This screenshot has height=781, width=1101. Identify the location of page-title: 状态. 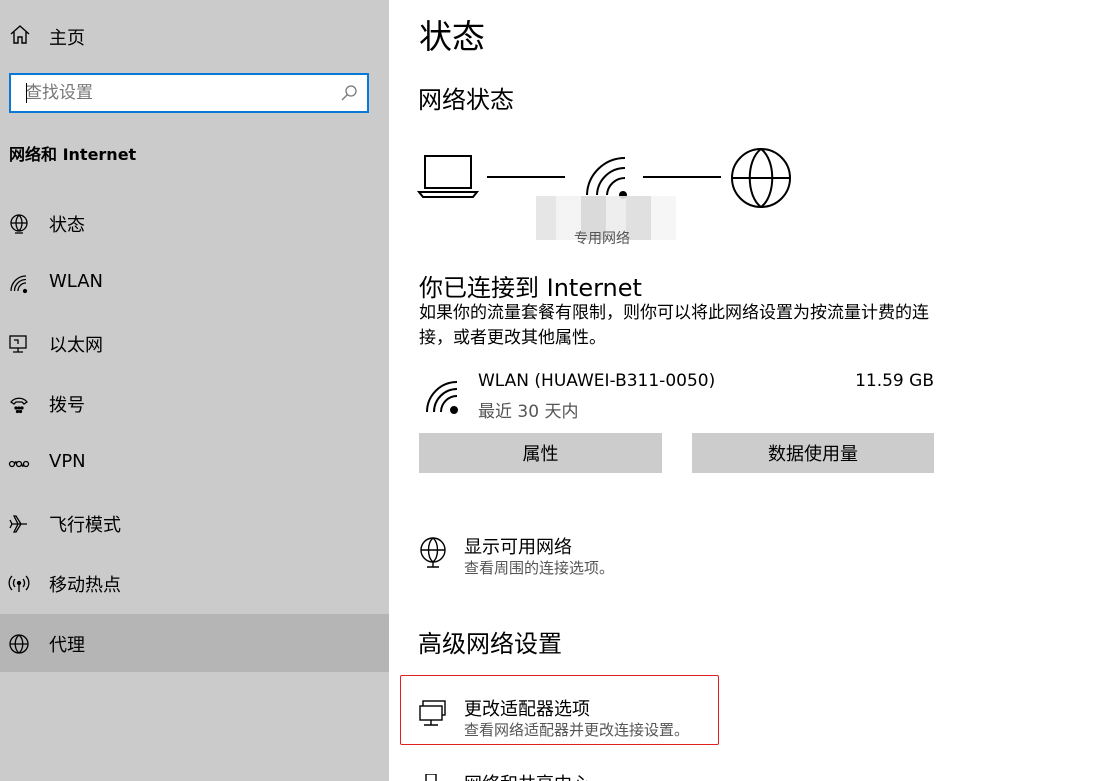
(452, 36).